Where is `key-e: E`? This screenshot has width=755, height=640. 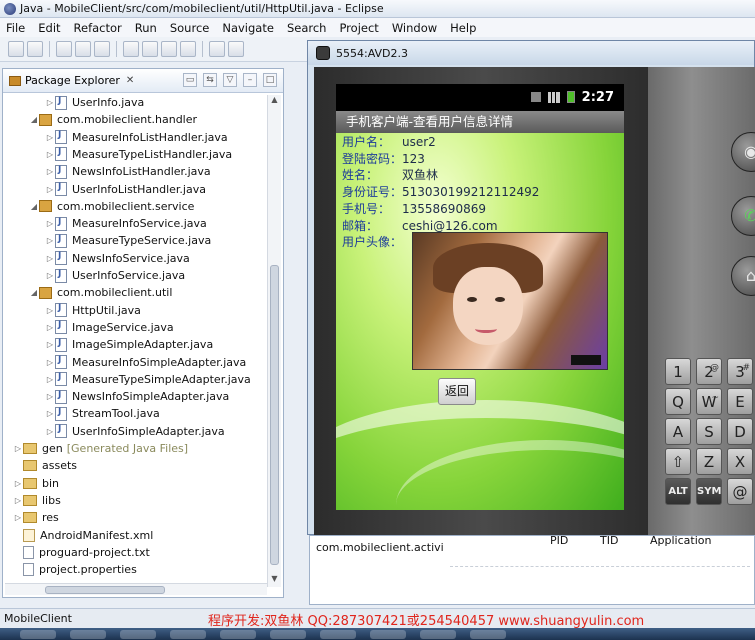
key-e: E is located at coordinates (740, 401).